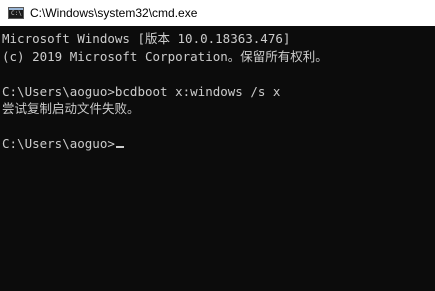 This screenshot has height=291, width=435. What do you see at coordinates (119, 147) in the screenshot?
I see `text-cursor` at bounding box center [119, 147].